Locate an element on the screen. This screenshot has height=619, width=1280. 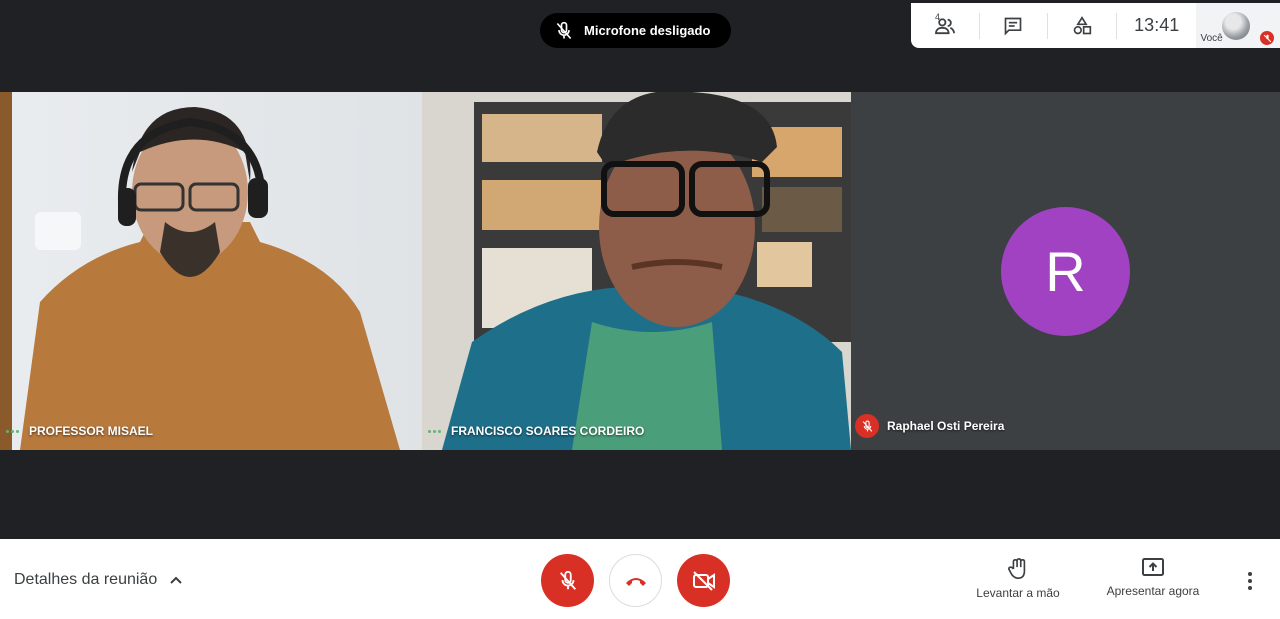
camera-off-icon is located at coordinates (703, 580).